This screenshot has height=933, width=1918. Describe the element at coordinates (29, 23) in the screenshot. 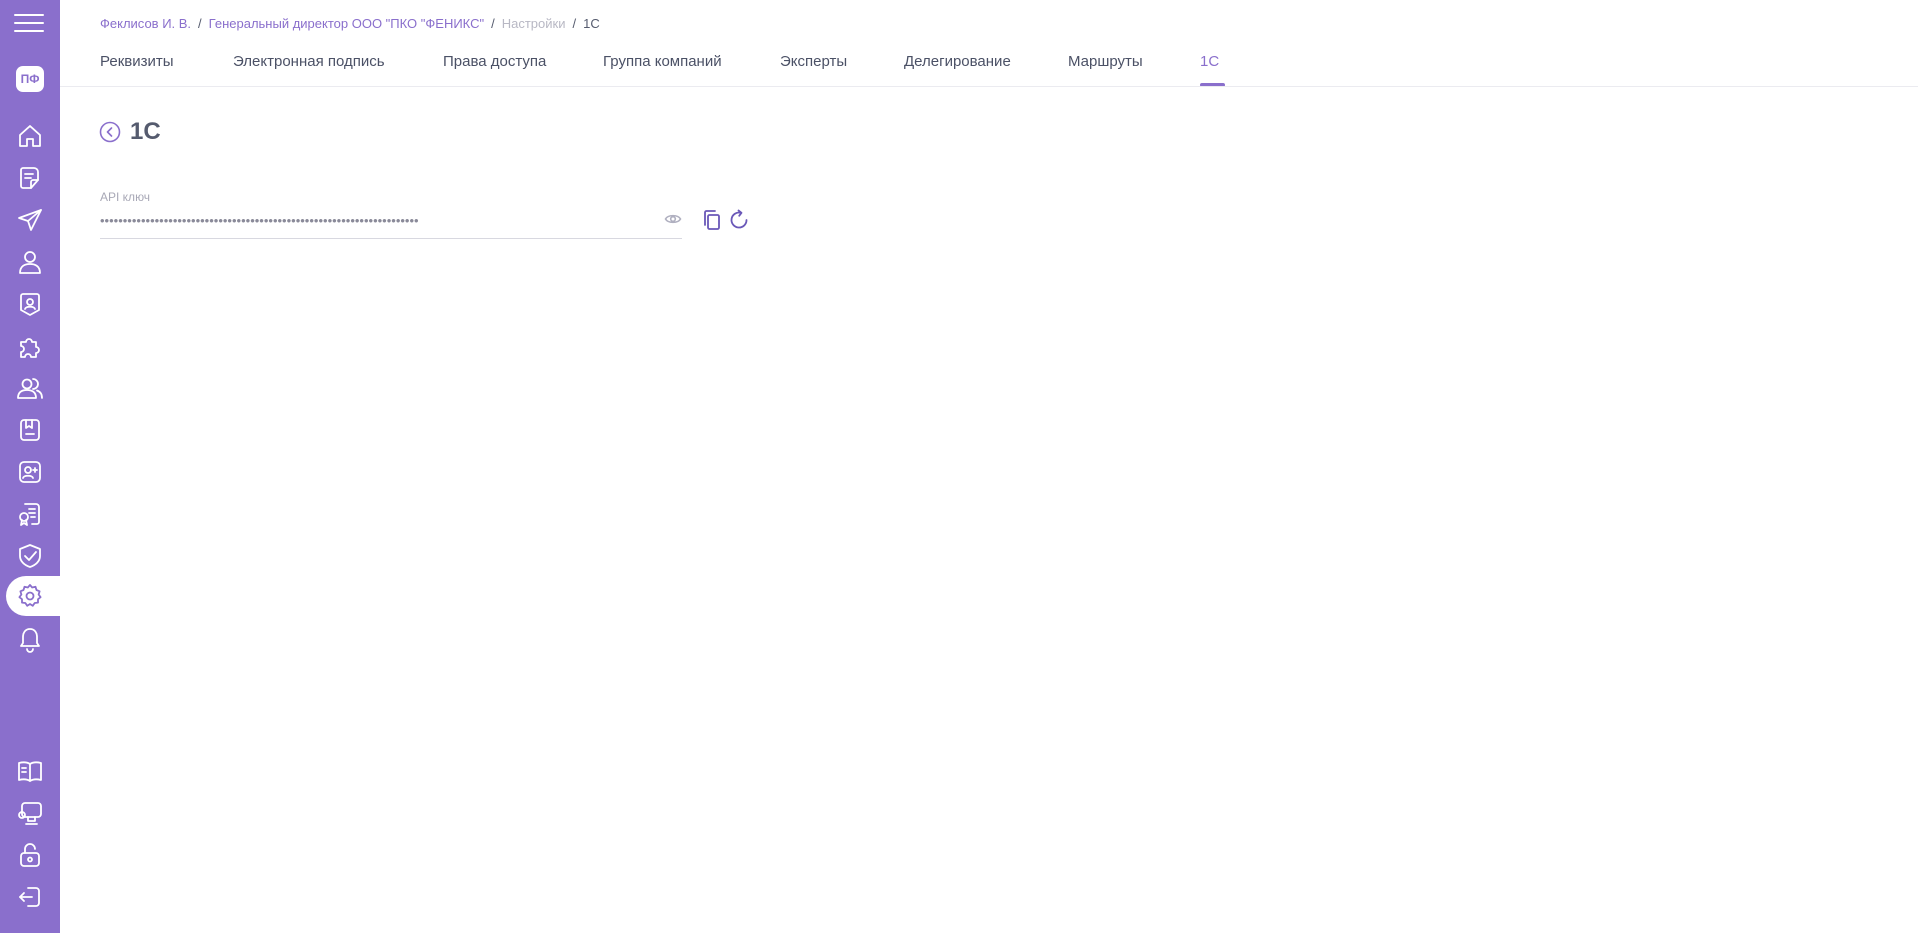

I see `menu-icon` at that location.